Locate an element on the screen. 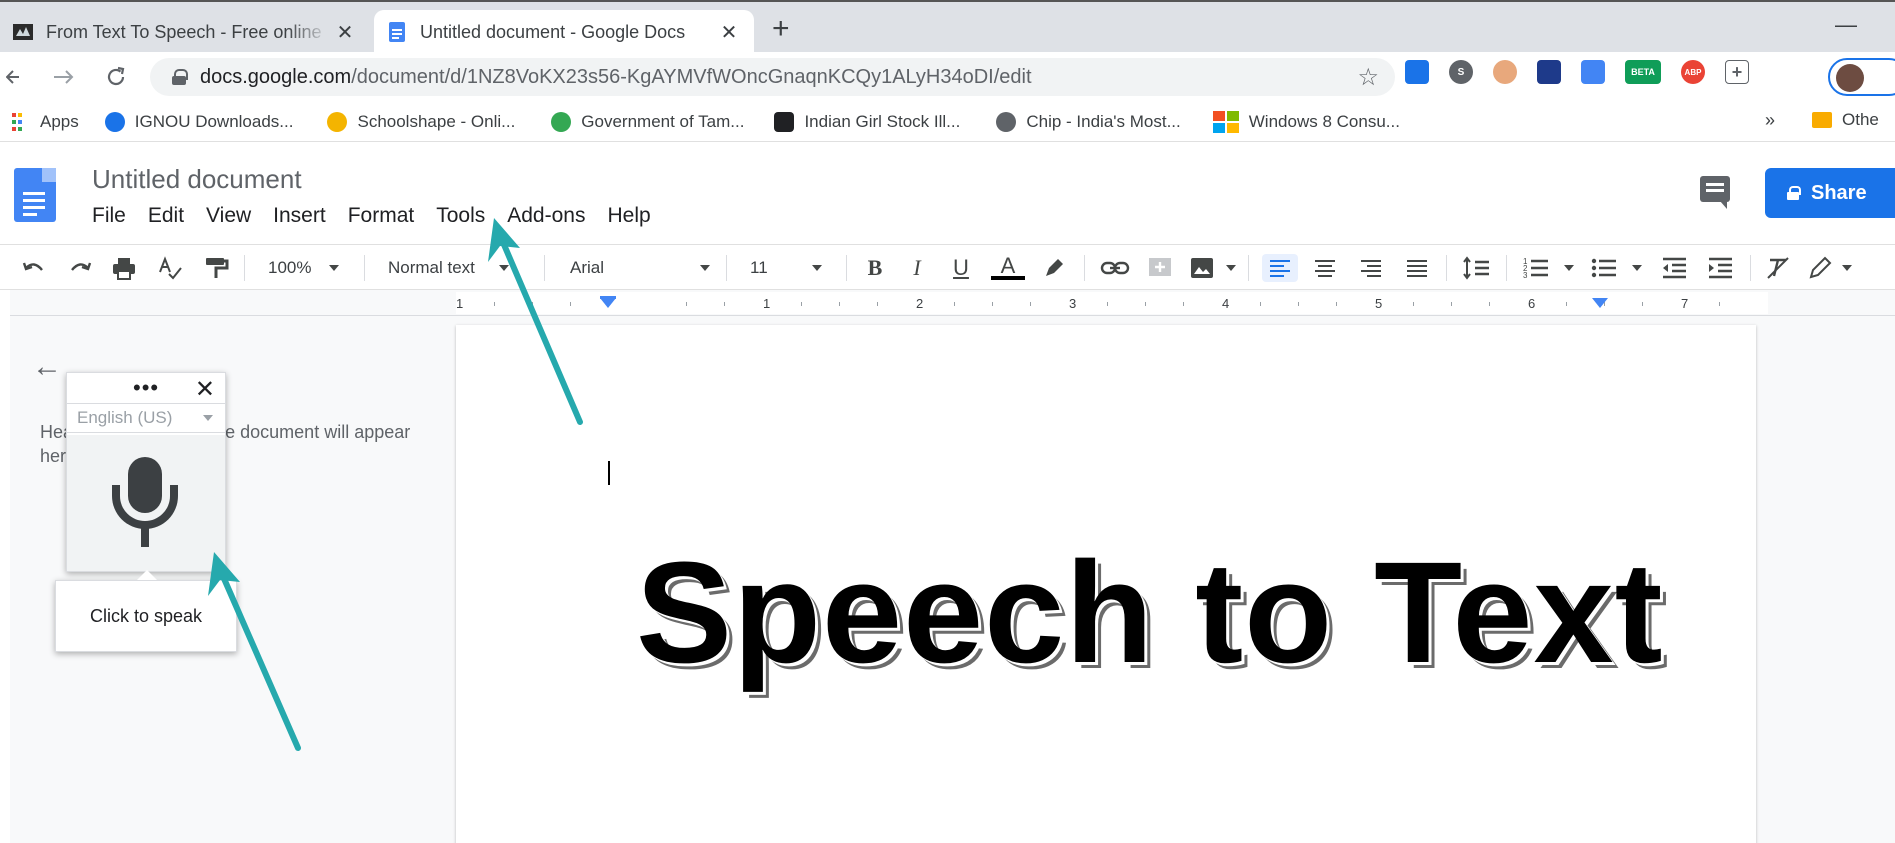 This screenshot has width=1895, height=843. zoom-value: 100% is located at coordinates (290, 267).